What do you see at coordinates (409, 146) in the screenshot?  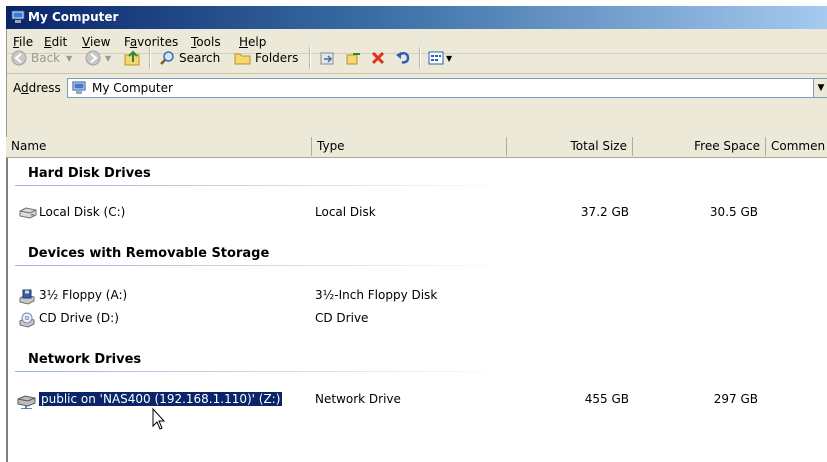 I see `column-type: Type` at bounding box center [409, 146].